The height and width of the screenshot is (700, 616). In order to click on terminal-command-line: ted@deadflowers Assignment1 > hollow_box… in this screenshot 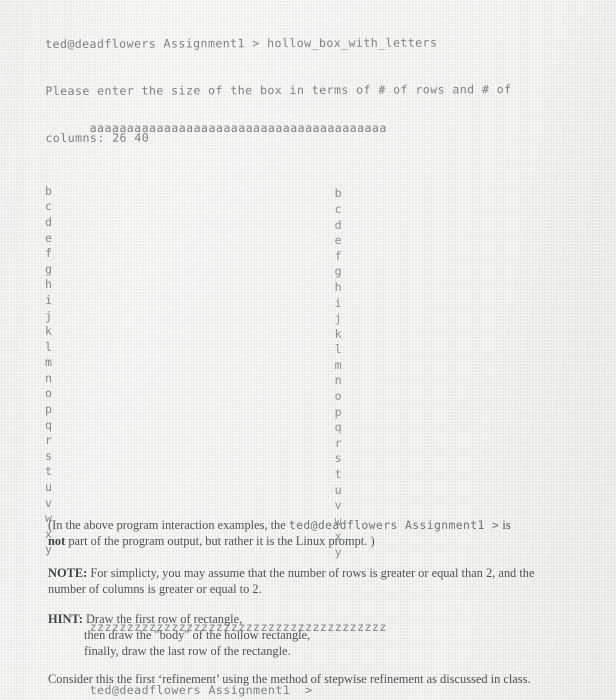, I will do `click(241, 43)`.